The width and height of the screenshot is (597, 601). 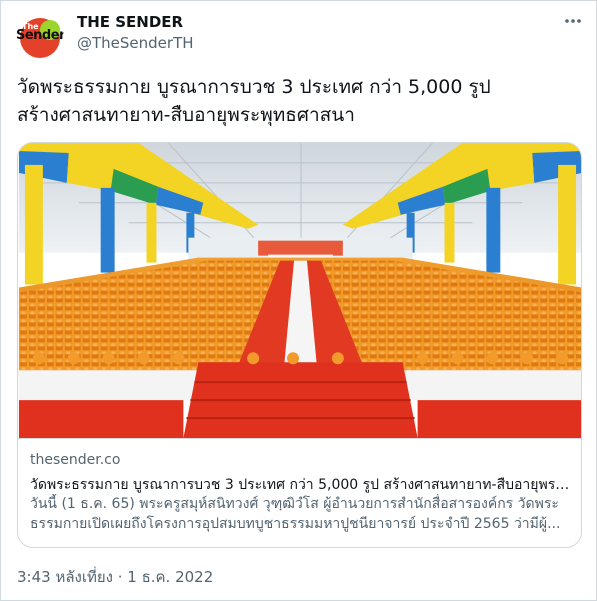 I want to click on timestamp: 3:43 หลังเที่ยง · 1 ธ.ค. 2022, so click(x=115, y=577).